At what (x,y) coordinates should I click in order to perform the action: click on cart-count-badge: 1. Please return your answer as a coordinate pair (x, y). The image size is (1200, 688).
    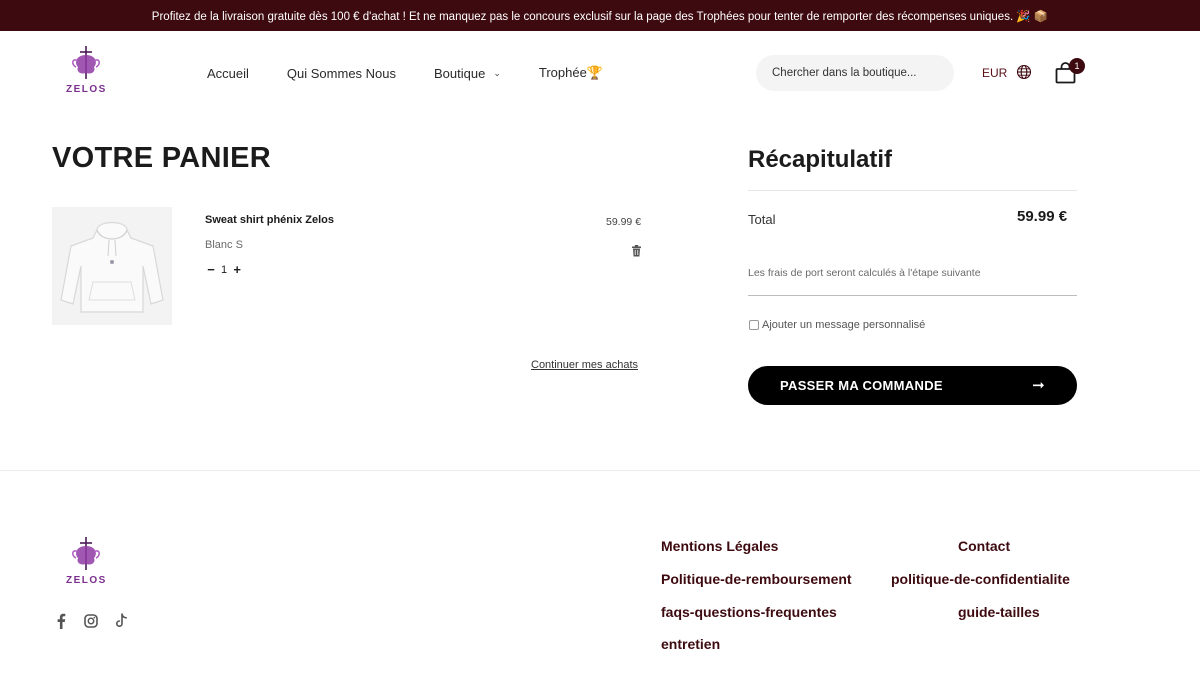
    Looking at the image, I should click on (1077, 66).